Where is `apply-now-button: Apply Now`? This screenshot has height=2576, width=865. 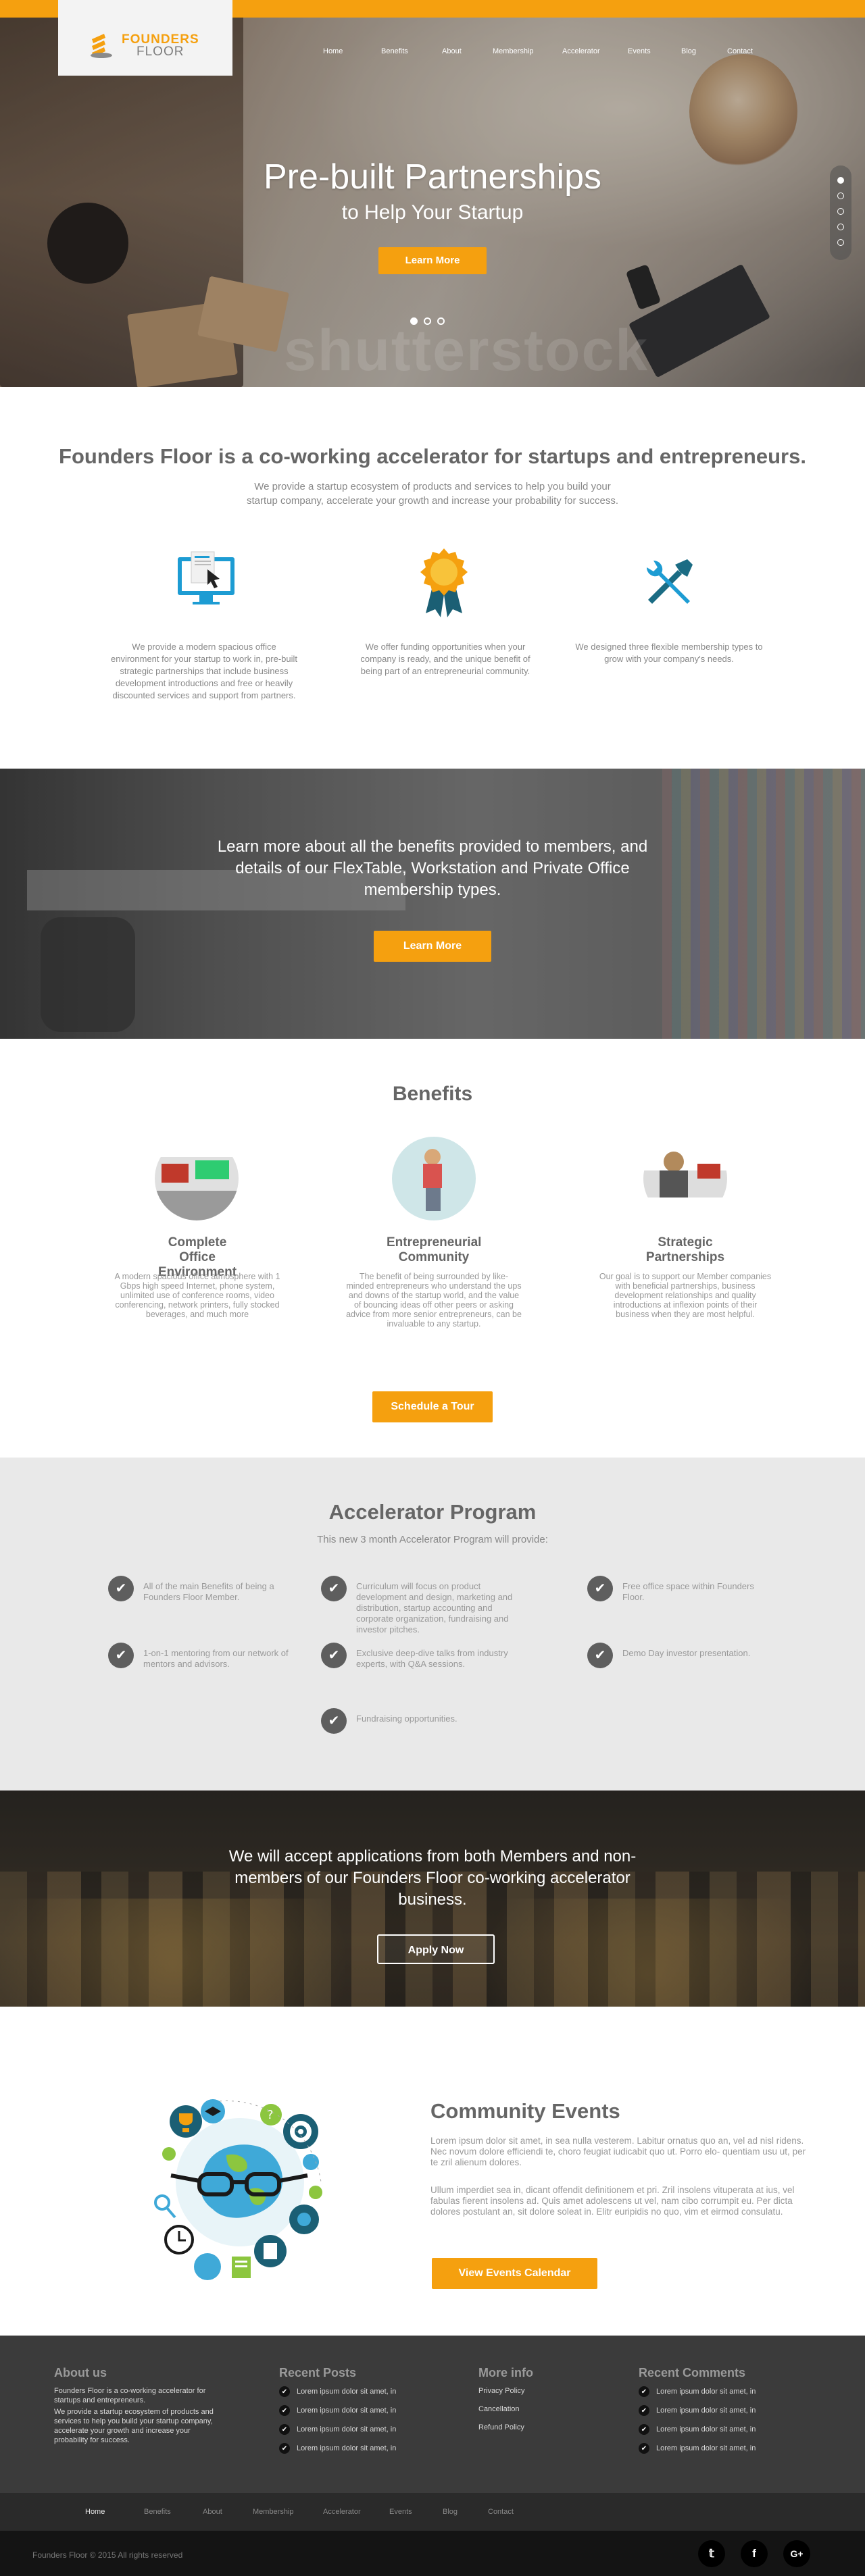 apply-now-button: Apply Now is located at coordinates (436, 1949).